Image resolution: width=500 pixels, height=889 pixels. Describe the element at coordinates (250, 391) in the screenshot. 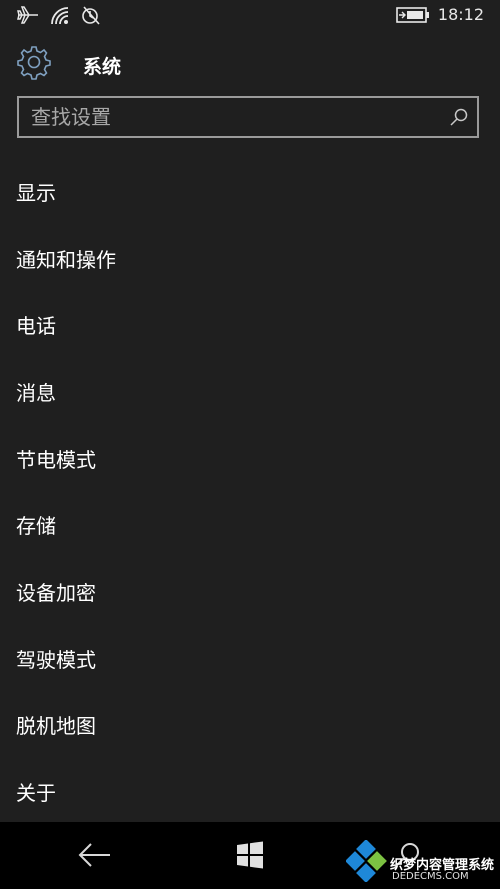

I see `menu-item-messaging: 消息` at that location.